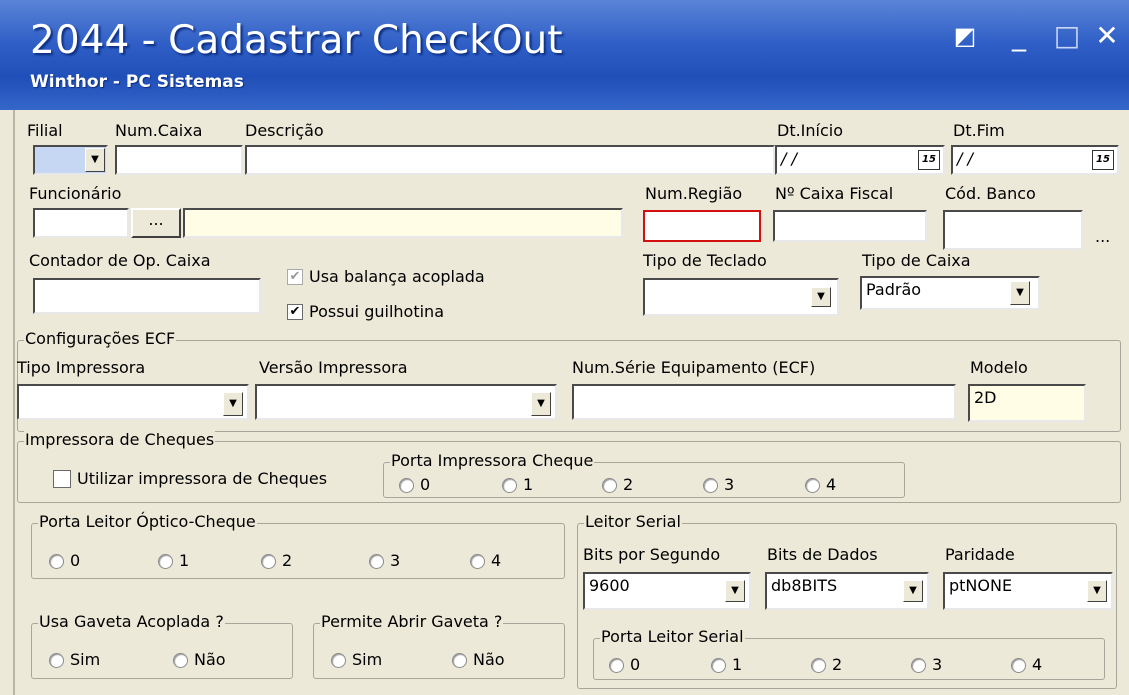 The image size is (1129, 695). I want to click on window-subtitle: Winthor - PC Sistemas, so click(137, 82).